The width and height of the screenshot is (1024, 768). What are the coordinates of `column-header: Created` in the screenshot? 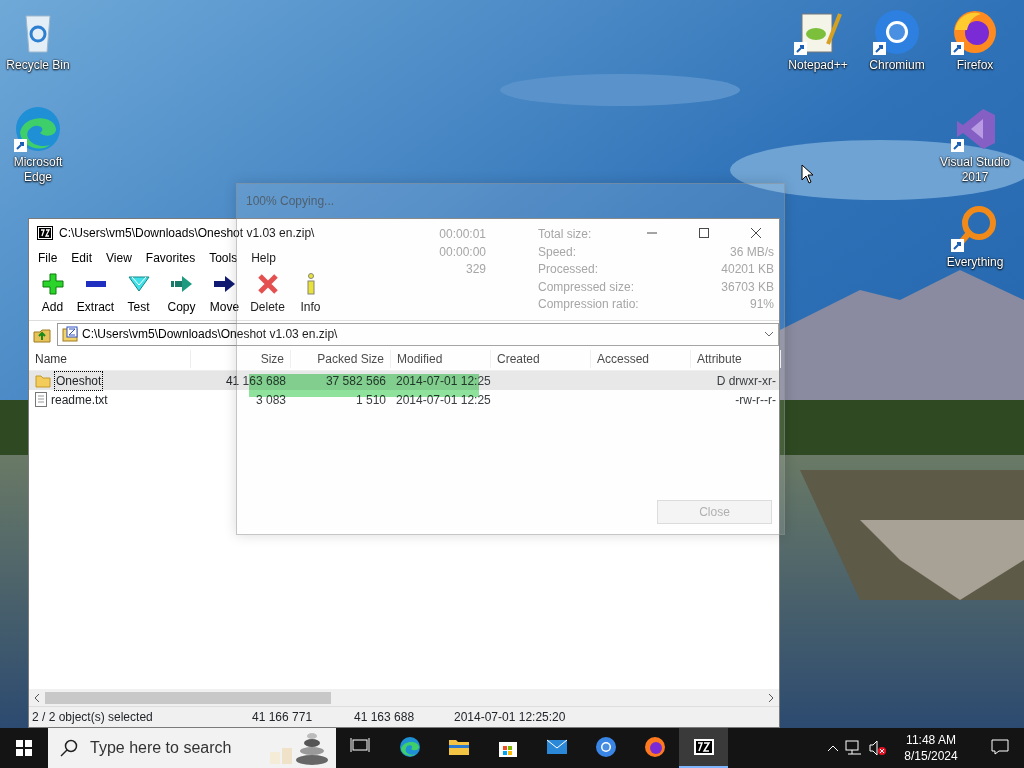 It's located at (541, 358).